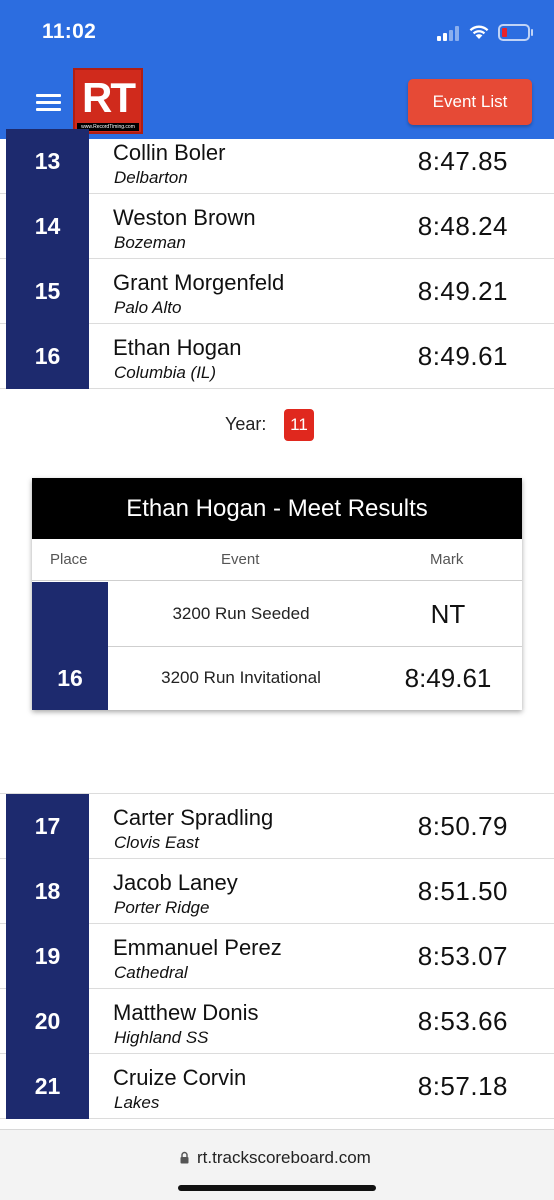 This screenshot has width=554, height=1200. What do you see at coordinates (462, 356) in the screenshot?
I see `result-mark: 8:49.61` at bounding box center [462, 356].